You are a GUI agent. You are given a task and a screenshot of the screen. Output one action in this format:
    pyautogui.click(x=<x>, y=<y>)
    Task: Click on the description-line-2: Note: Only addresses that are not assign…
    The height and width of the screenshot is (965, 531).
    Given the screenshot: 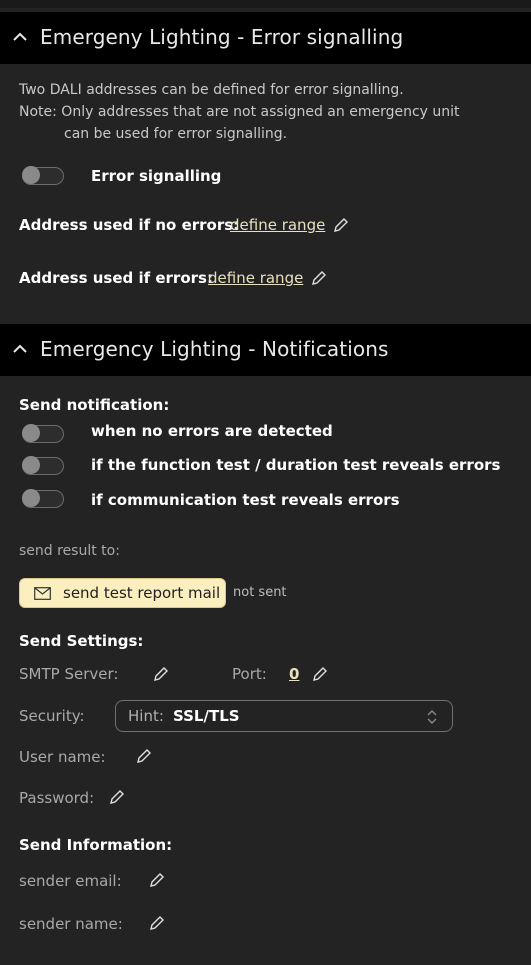 What is the action you would take?
    pyautogui.click(x=239, y=112)
    